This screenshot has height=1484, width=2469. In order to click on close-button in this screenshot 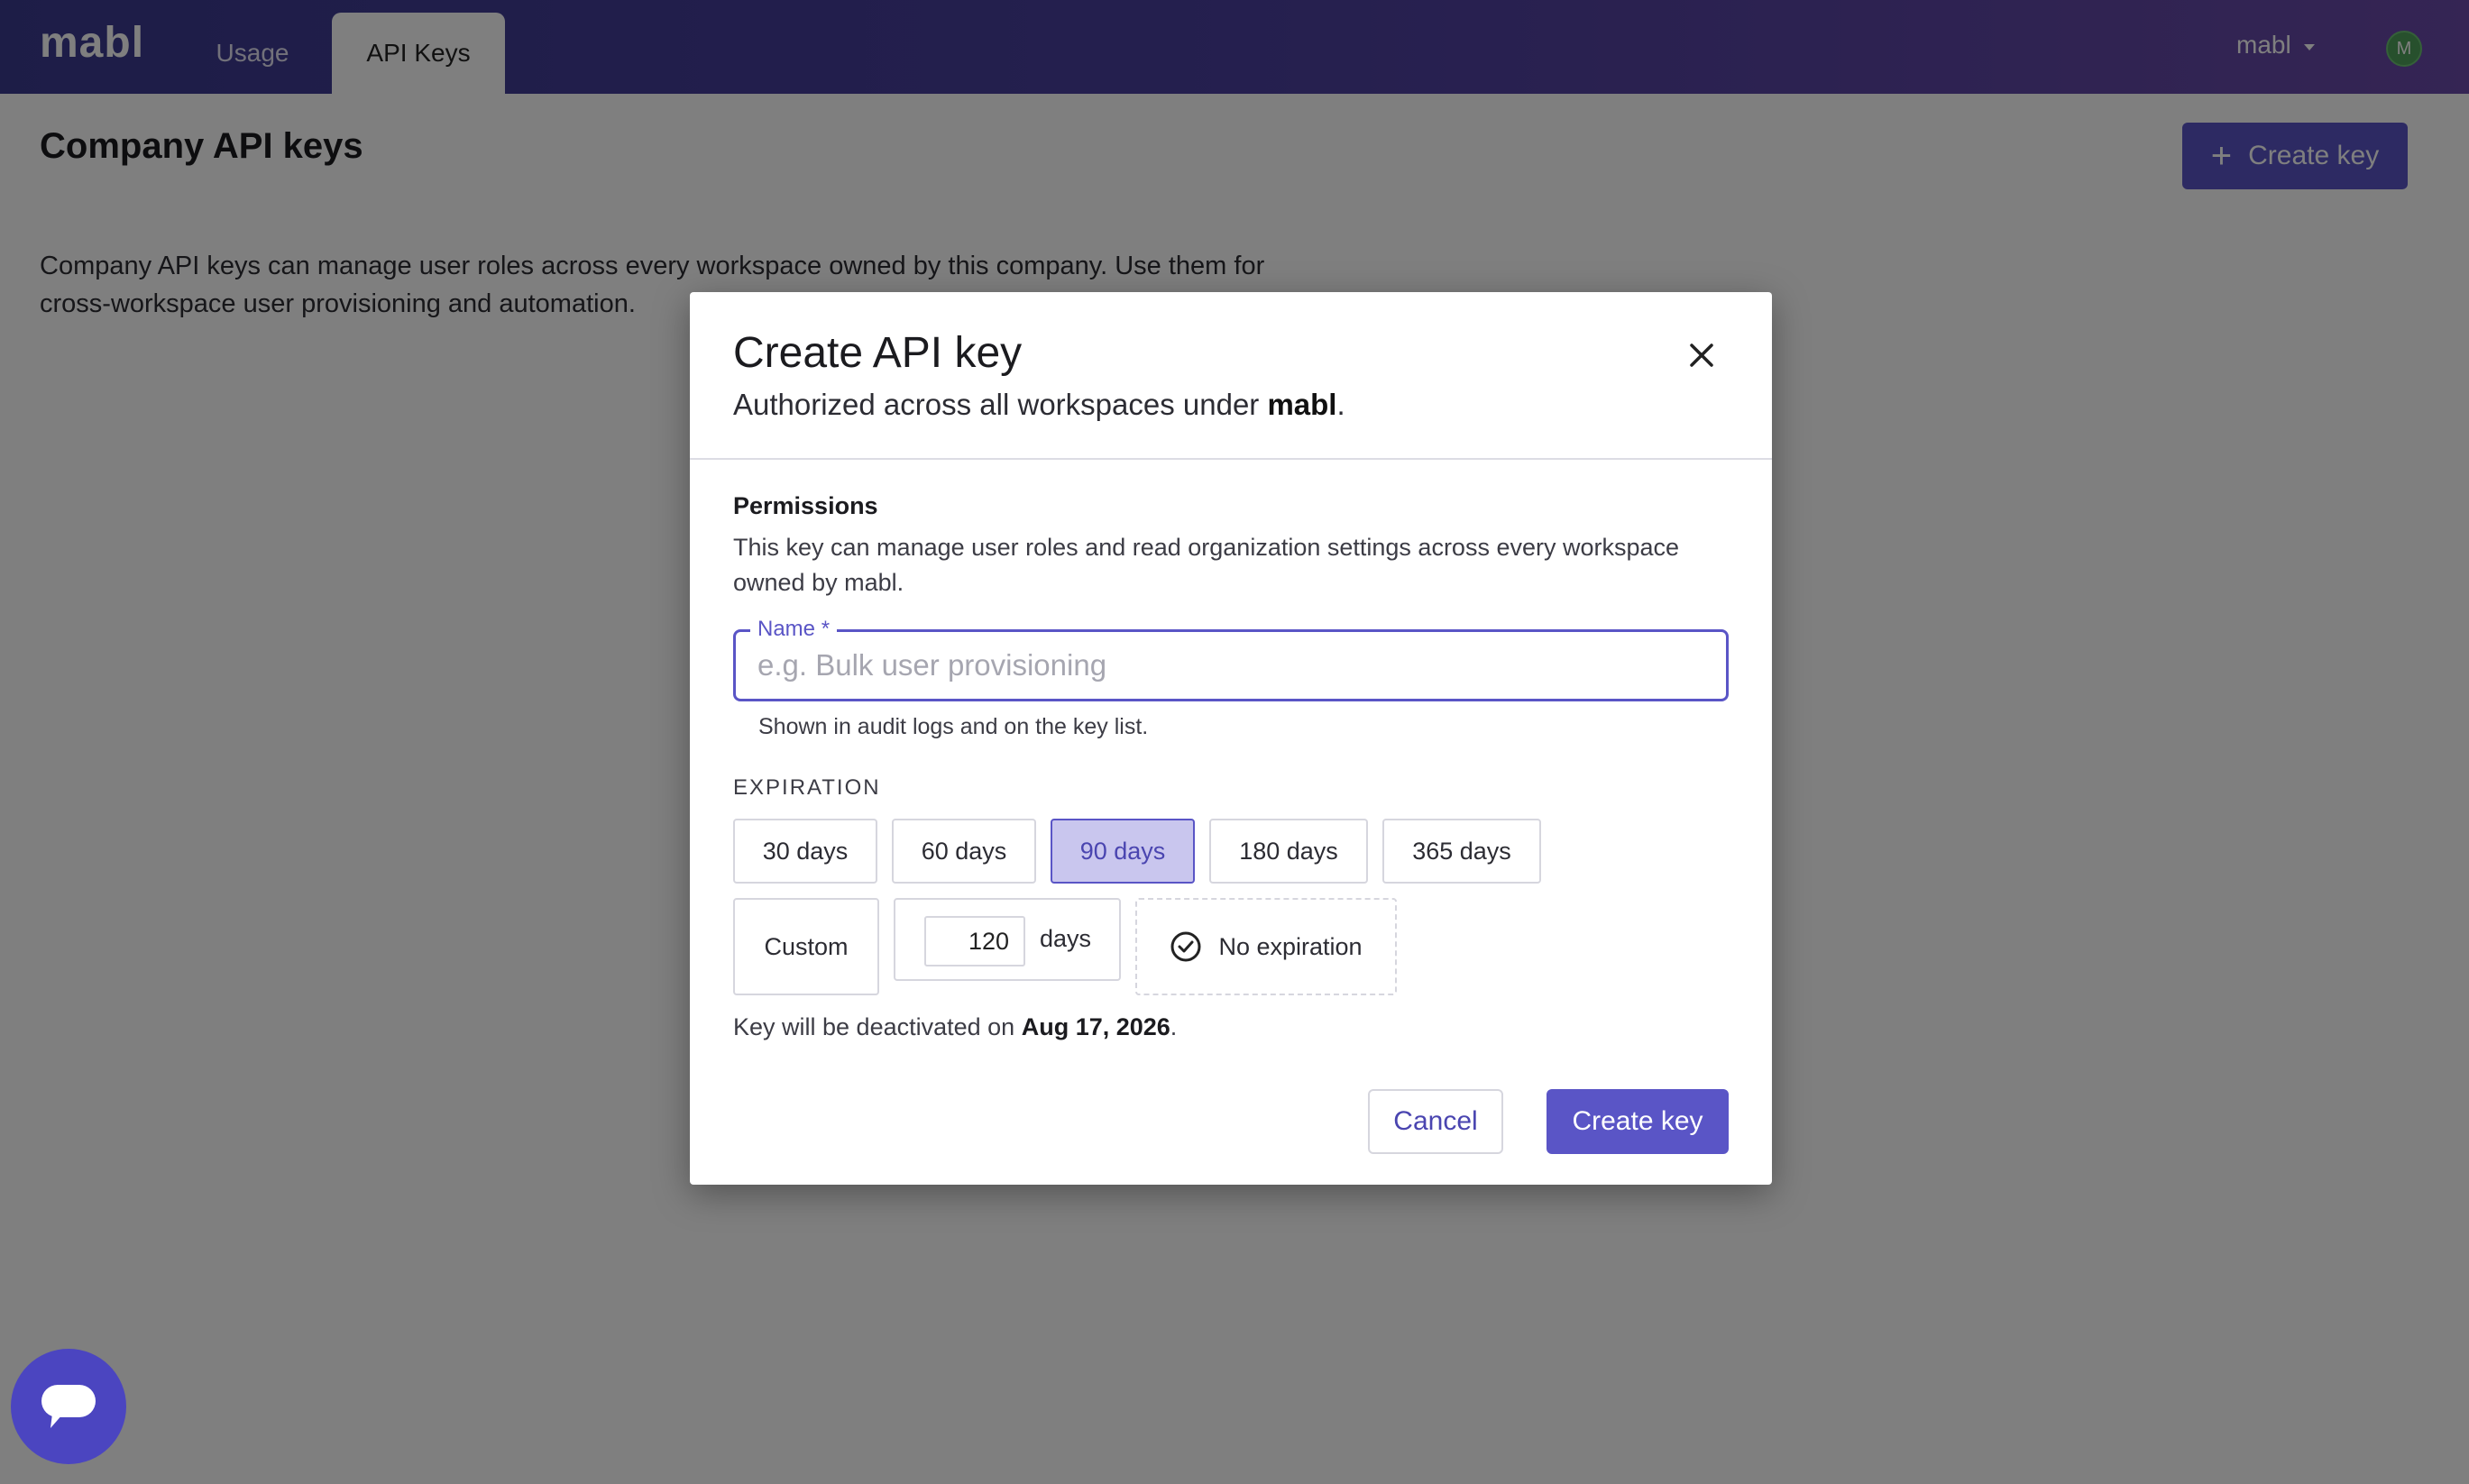, I will do `click(1702, 355)`.